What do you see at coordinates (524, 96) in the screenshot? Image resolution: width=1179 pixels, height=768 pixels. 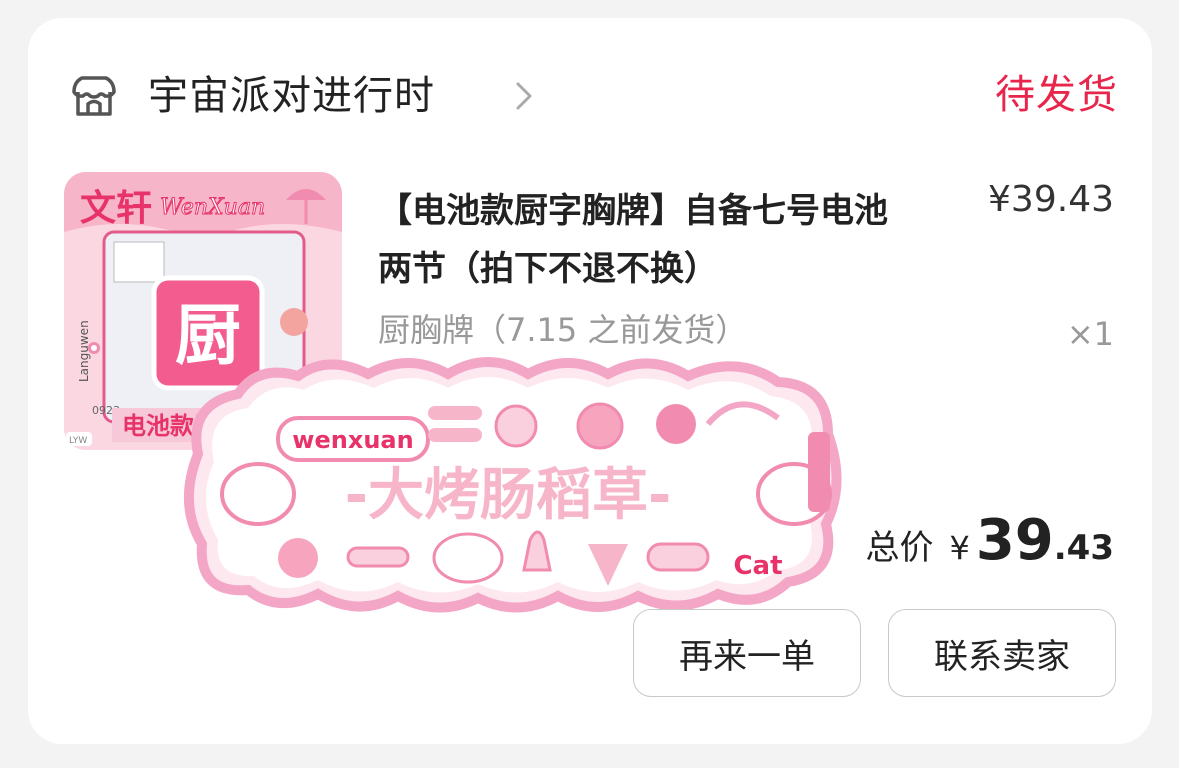 I see `chevron-right-icon` at bounding box center [524, 96].